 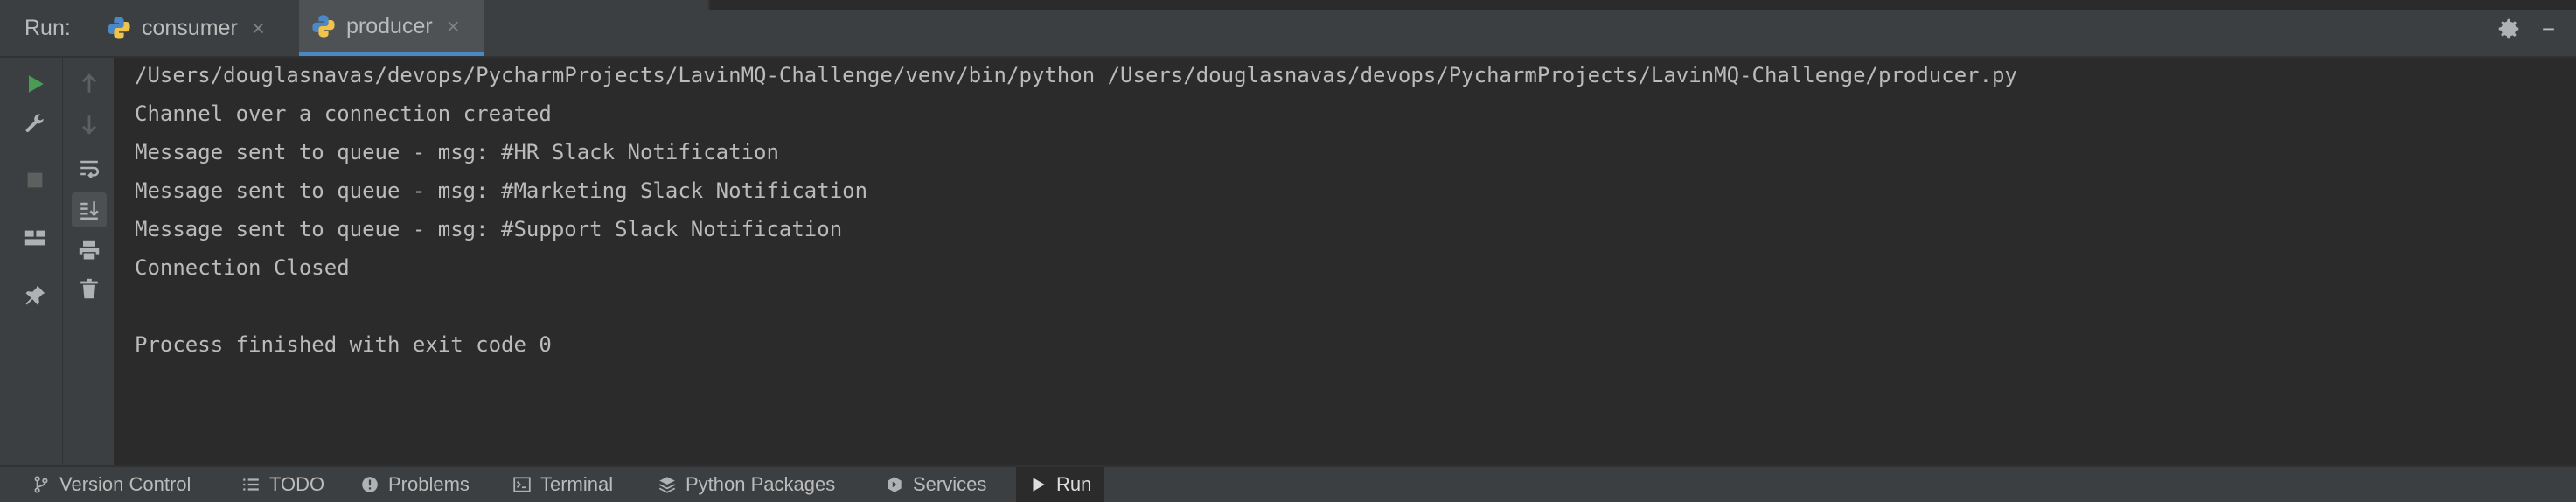 What do you see at coordinates (370, 484) in the screenshot?
I see `alert-icon` at bounding box center [370, 484].